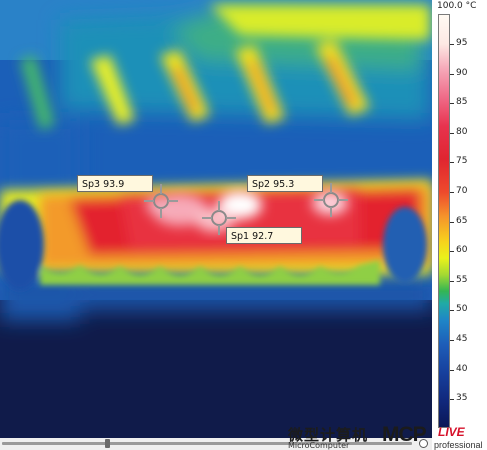 Image resolution: width=487 pixels, height=450 pixels. Describe the element at coordinates (462, 279) in the screenshot. I see `scale-tick-label: 55` at that location.